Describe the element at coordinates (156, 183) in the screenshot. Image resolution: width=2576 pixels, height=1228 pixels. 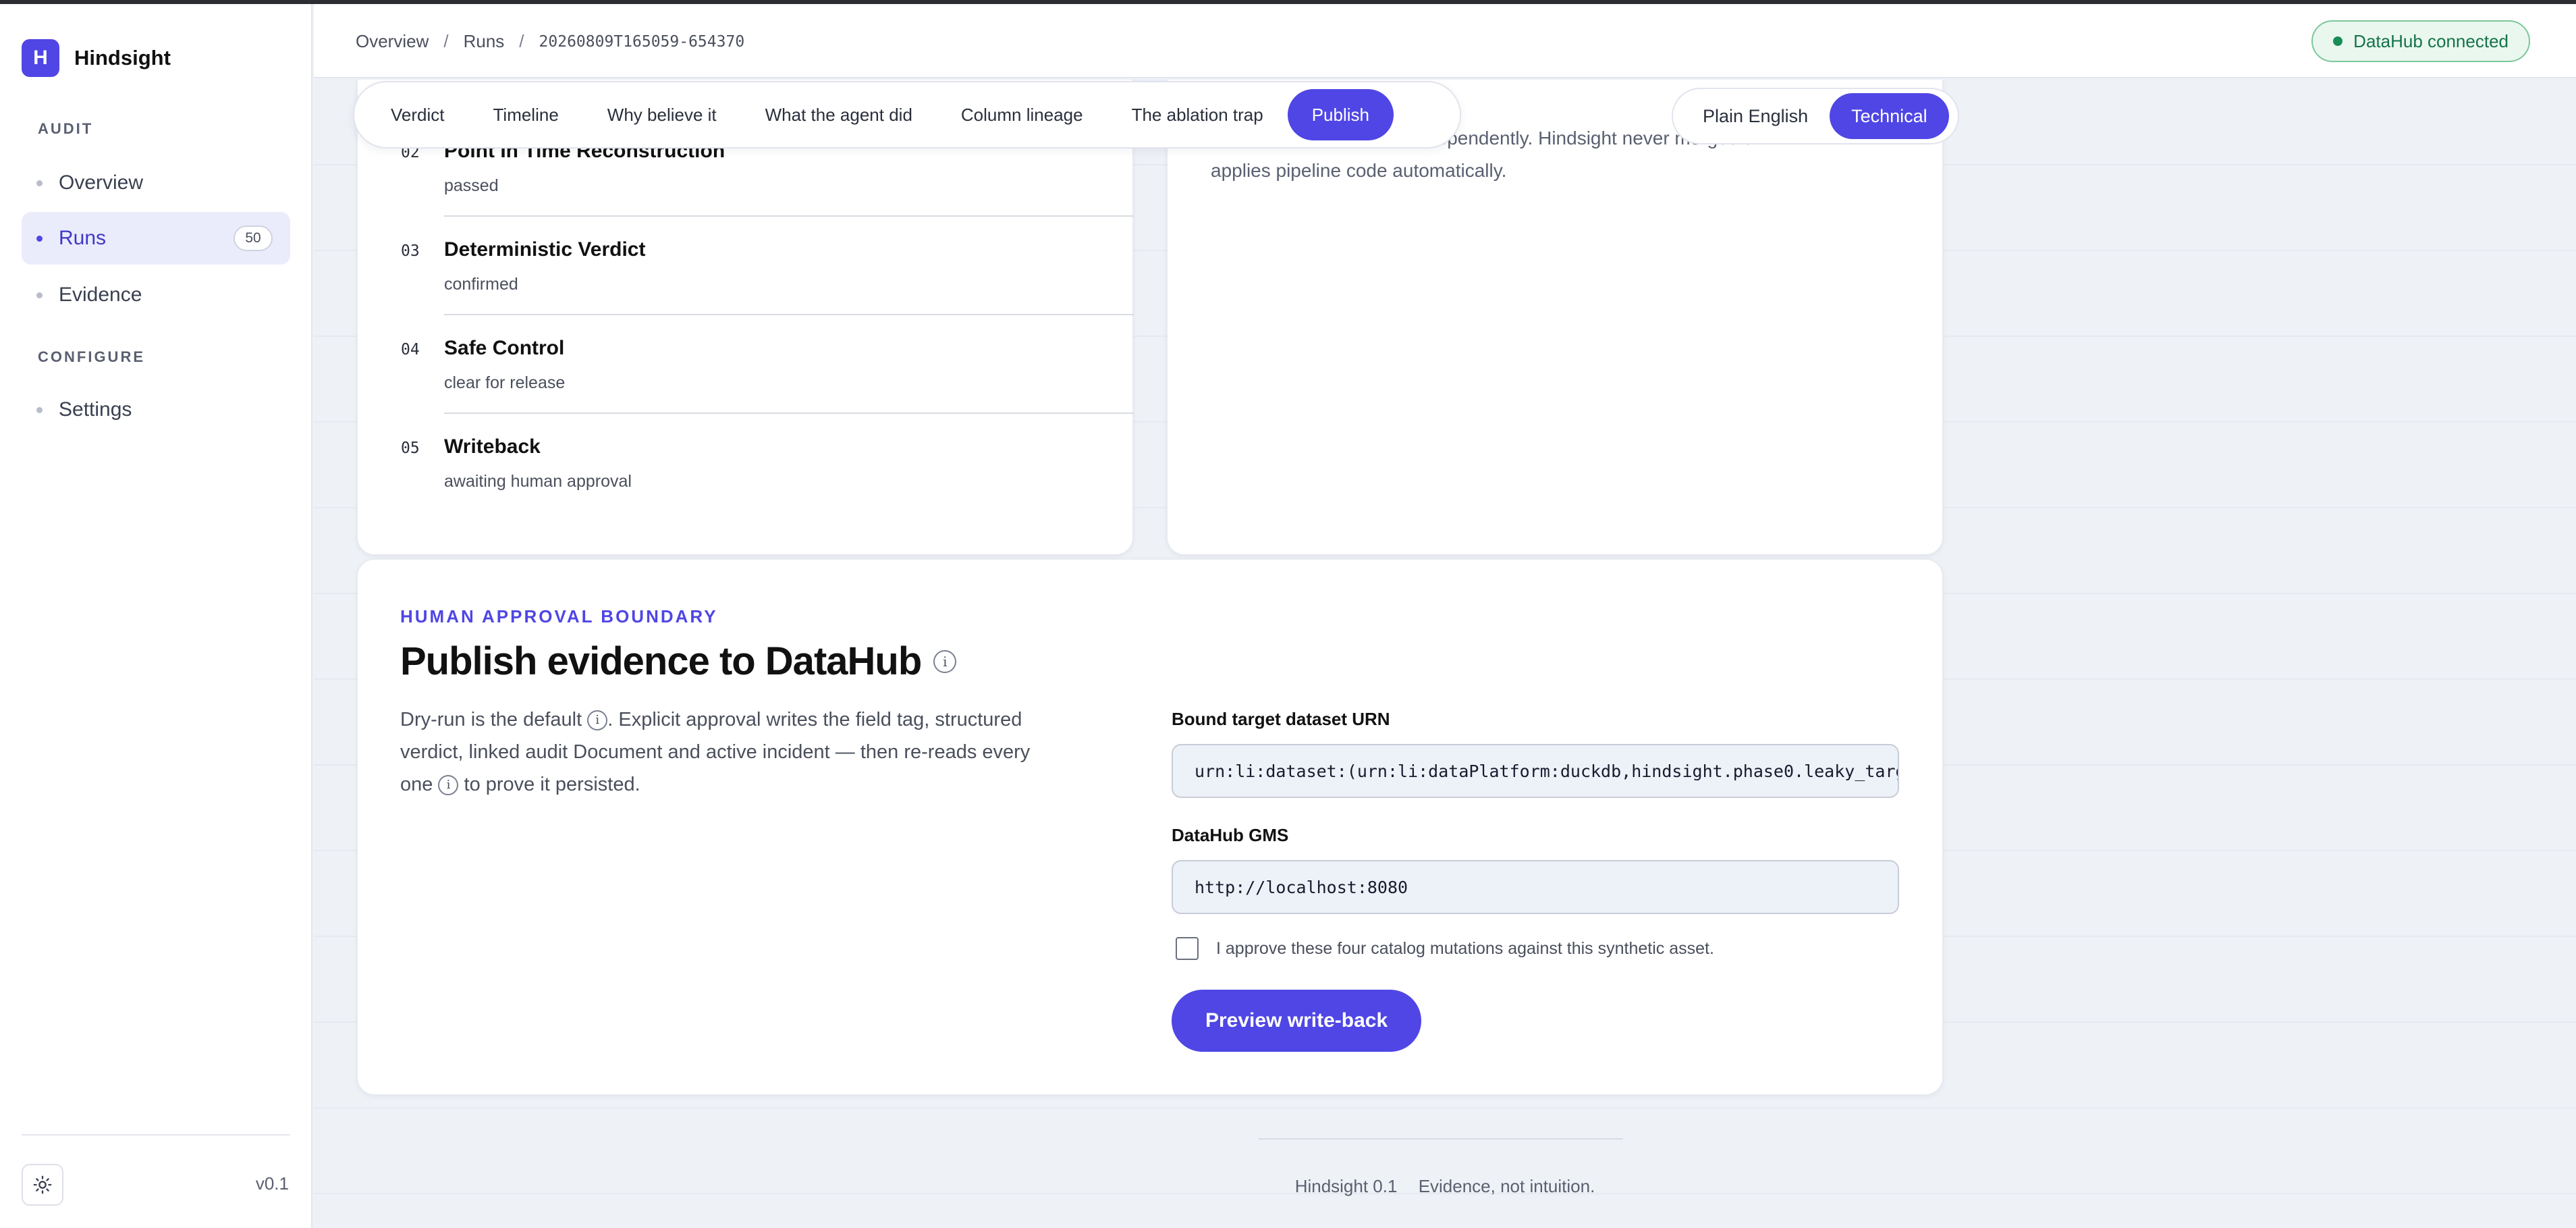
I see `sidebar-item-overview: Overview` at that location.